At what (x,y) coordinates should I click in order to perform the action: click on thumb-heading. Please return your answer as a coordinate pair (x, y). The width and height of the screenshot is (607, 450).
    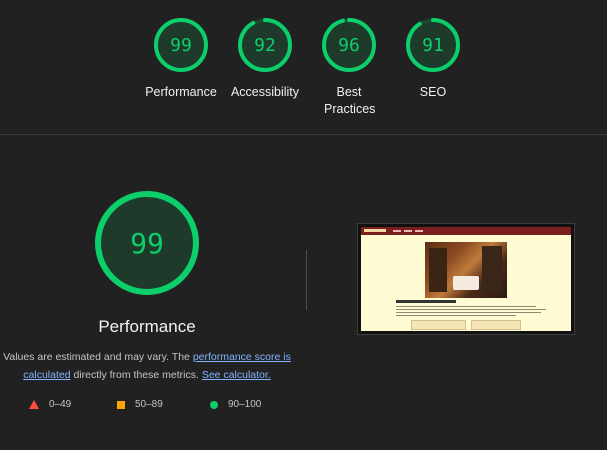
    Looking at the image, I should click on (426, 301).